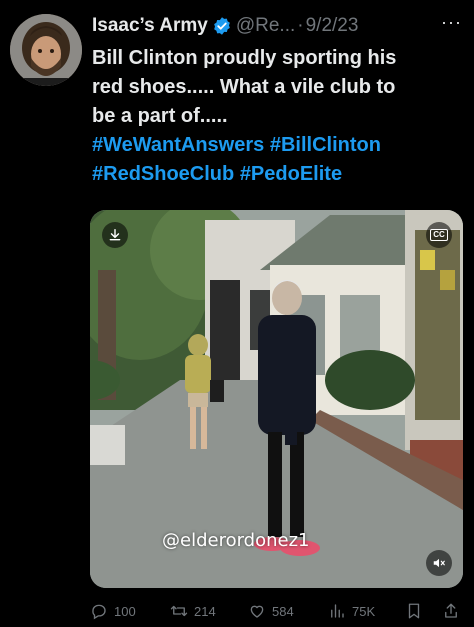  I want to click on bookmark-button, so click(414, 611).